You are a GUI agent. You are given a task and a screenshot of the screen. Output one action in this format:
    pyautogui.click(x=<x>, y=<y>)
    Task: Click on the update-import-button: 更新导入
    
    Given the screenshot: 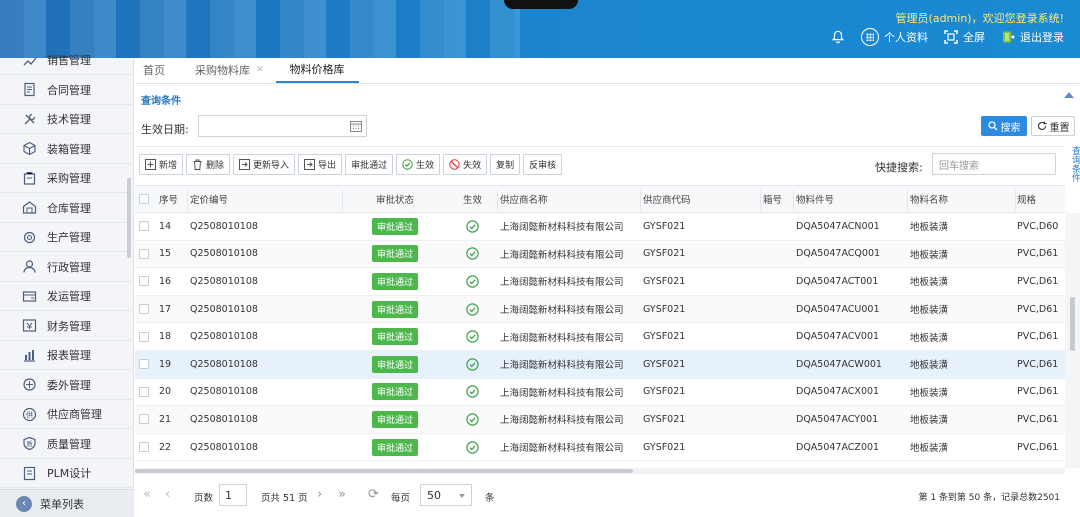 What is the action you would take?
    pyautogui.click(x=264, y=164)
    